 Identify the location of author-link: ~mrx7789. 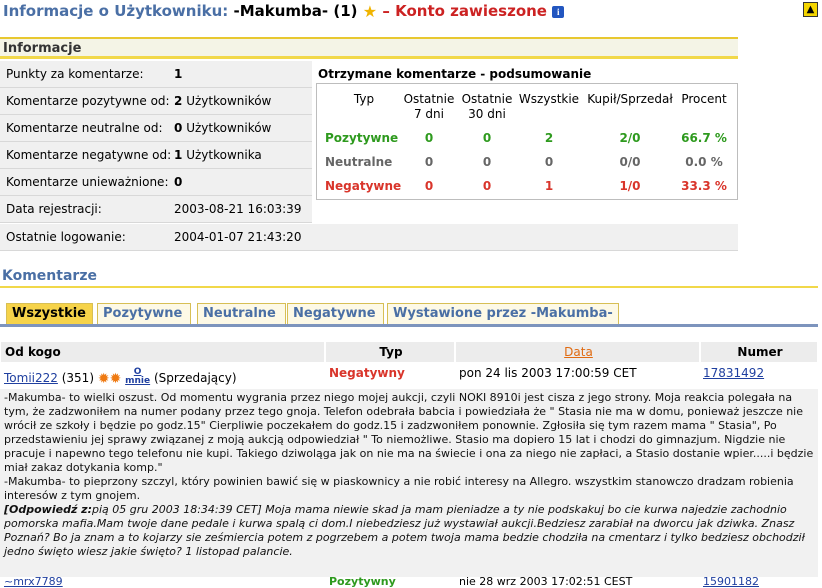
(33, 581).